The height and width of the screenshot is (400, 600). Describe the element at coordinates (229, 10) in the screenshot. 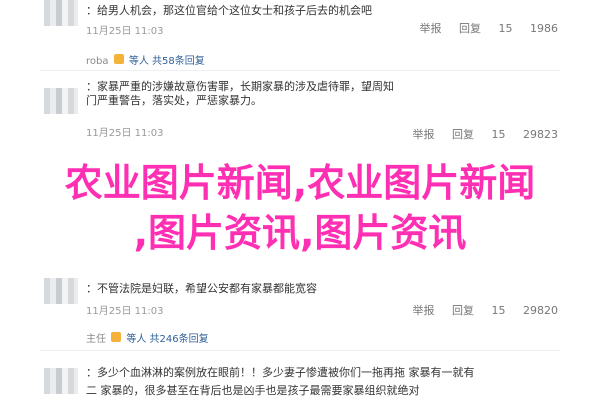

I see `comment-text: ：给男人机会，那这位官给个这位女士和孩子后去的机会吧` at that location.